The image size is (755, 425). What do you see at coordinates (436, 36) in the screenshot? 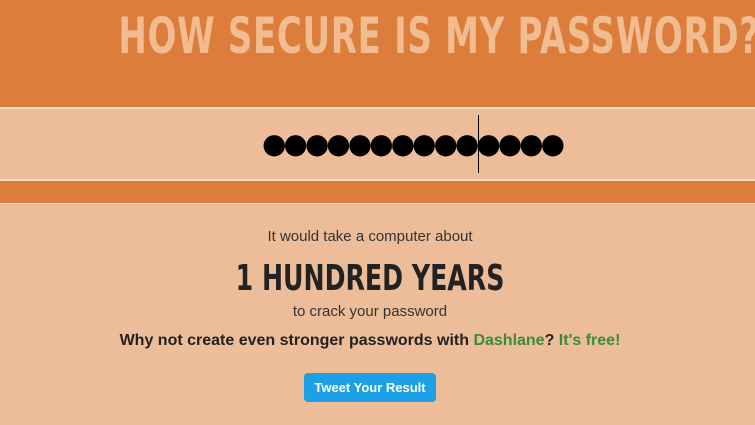
I see `page-title: HOW SECURE IS MY PASSWORD?` at bounding box center [436, 36].